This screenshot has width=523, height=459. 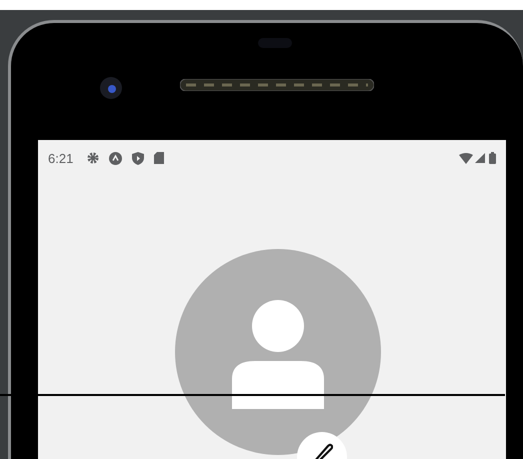 I want to click on circle-icon, so click(x=115, y=158).